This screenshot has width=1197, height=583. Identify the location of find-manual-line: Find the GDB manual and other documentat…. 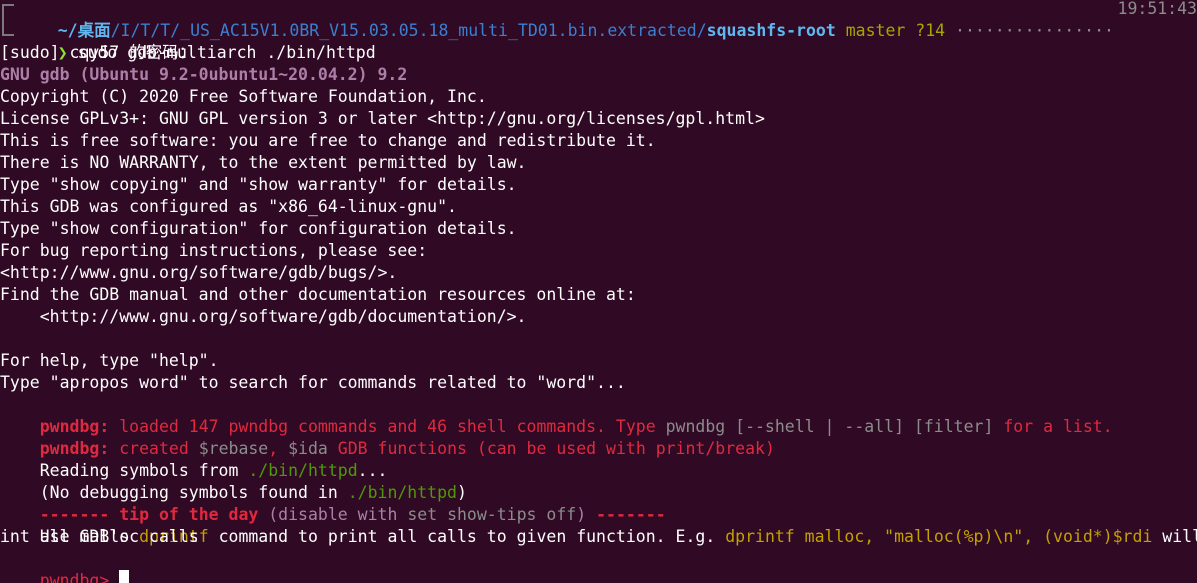
(318, 294).